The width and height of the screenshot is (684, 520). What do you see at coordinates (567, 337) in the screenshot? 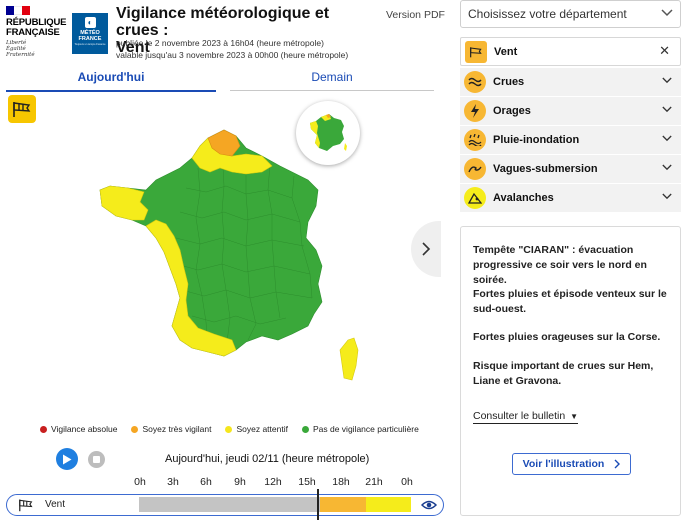
I see `info-paragraph: Fortes pluies orageuses sur la Corse.` at bounding box center [567, 337].